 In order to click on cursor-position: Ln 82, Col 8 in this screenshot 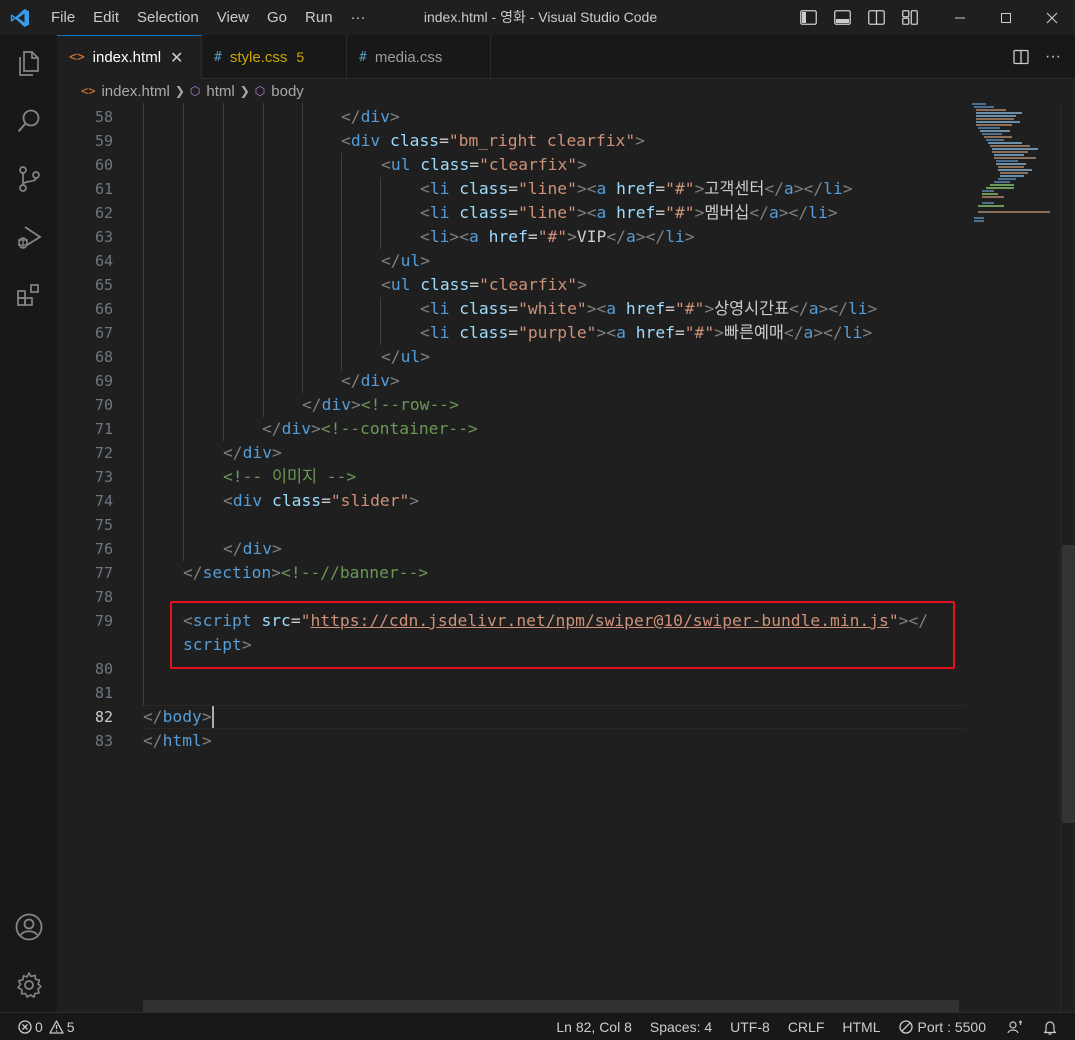, I will do `click(594, 1026)`.